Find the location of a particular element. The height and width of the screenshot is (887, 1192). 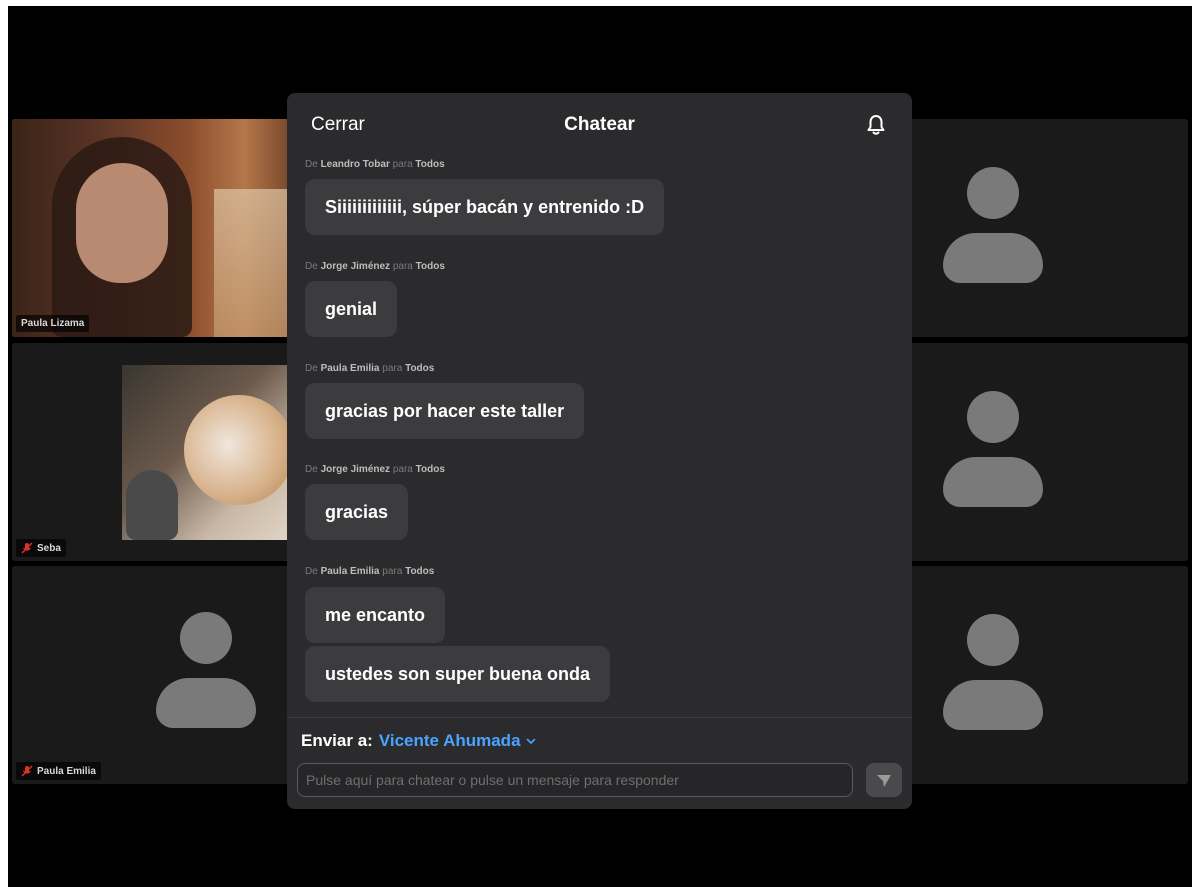

video-tile-seba: Seba is located at coordinates (157, 452).